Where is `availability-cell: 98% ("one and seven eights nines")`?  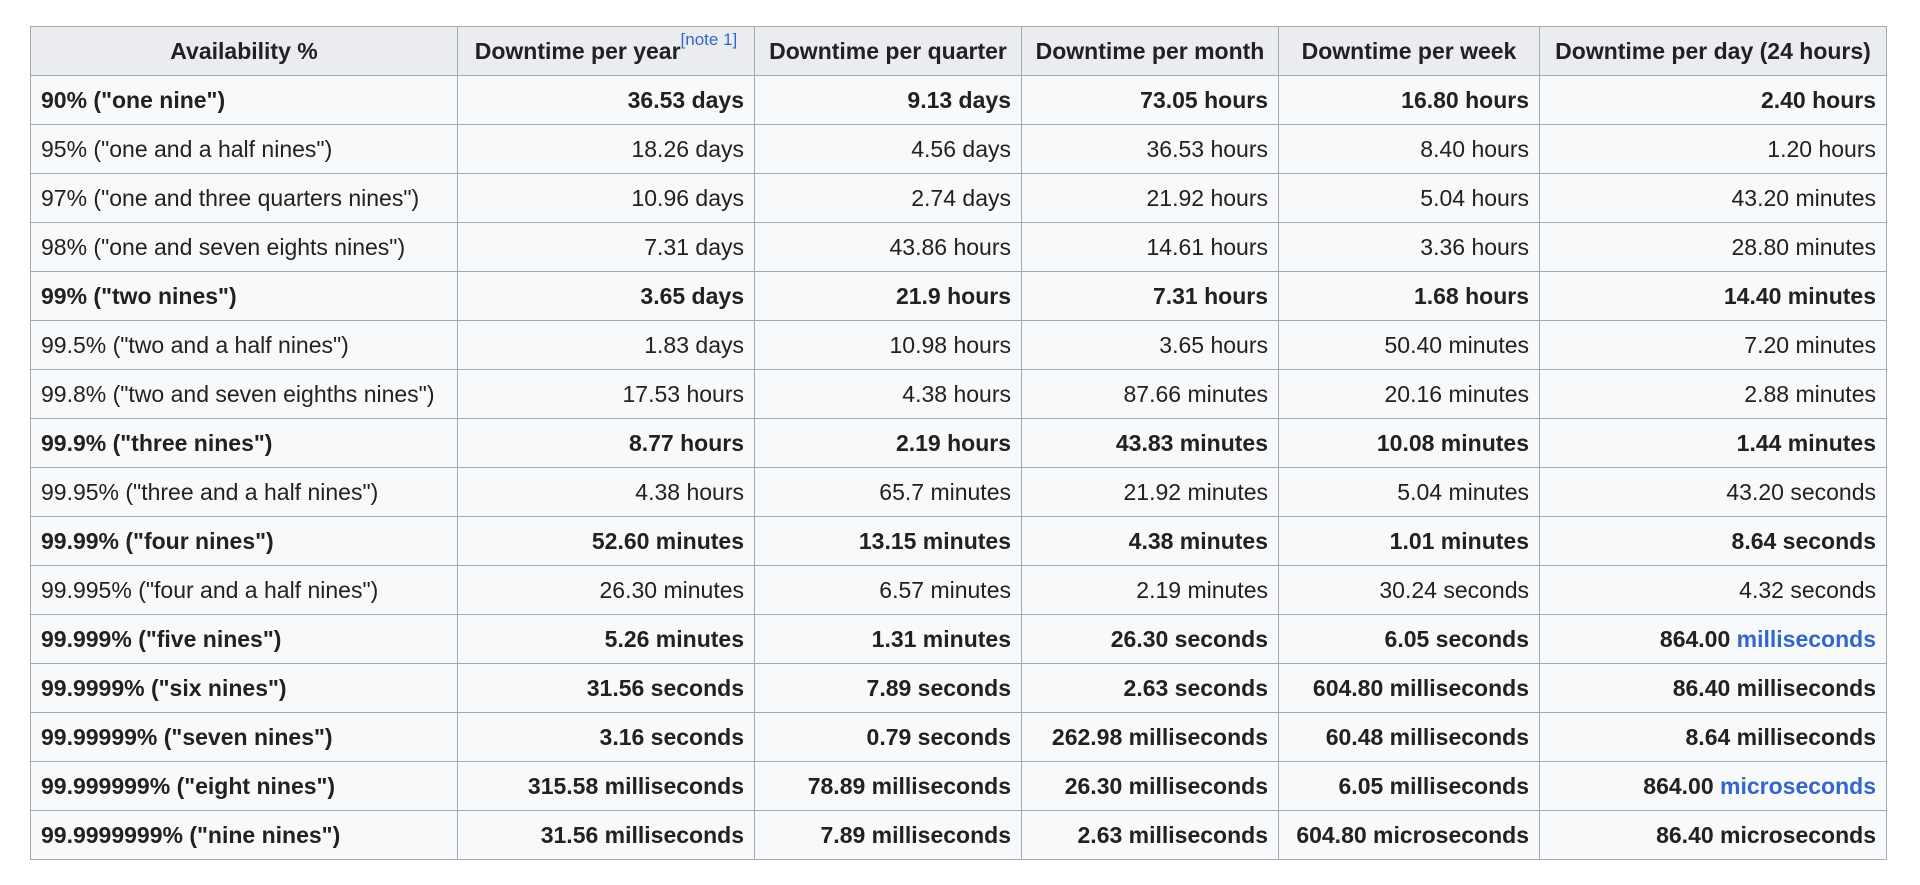
availability-cell: 98% ("one and seven eights nines") is located at coordinates (244, 247).